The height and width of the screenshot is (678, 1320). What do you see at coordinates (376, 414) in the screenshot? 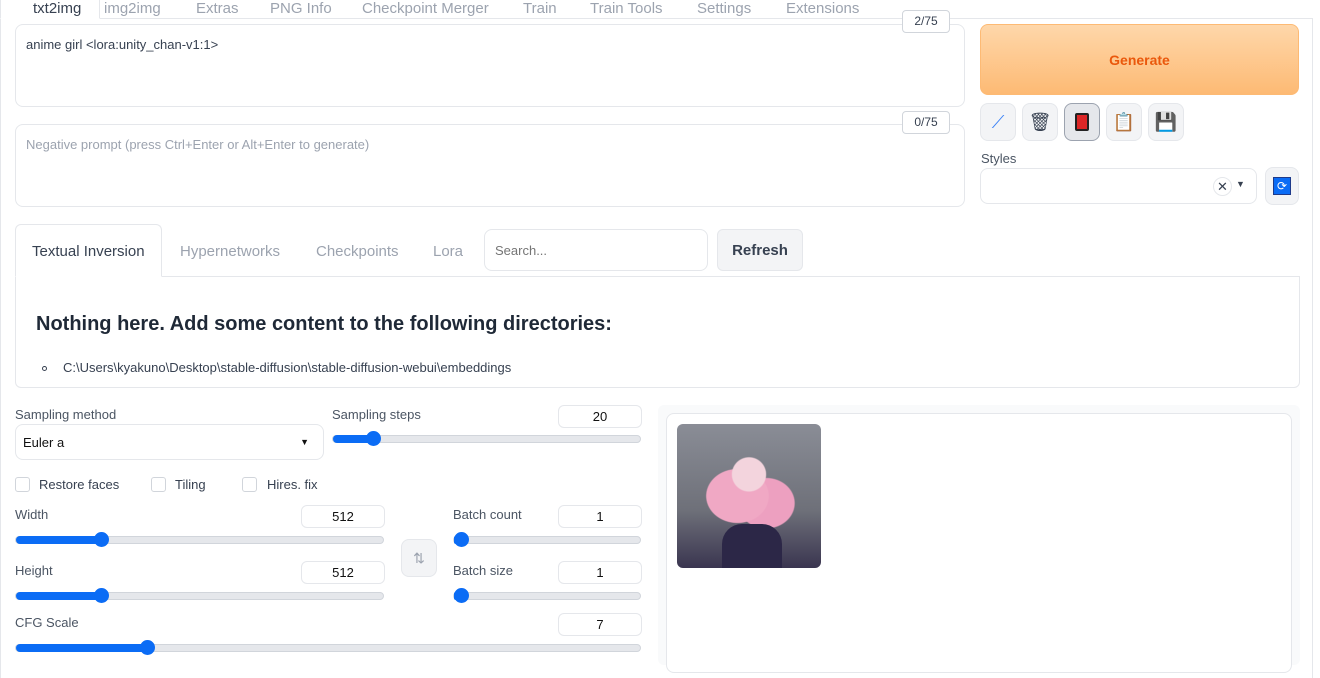
I see `sampling-steps-label: Sampling steps` at bounding box center [376, 414].